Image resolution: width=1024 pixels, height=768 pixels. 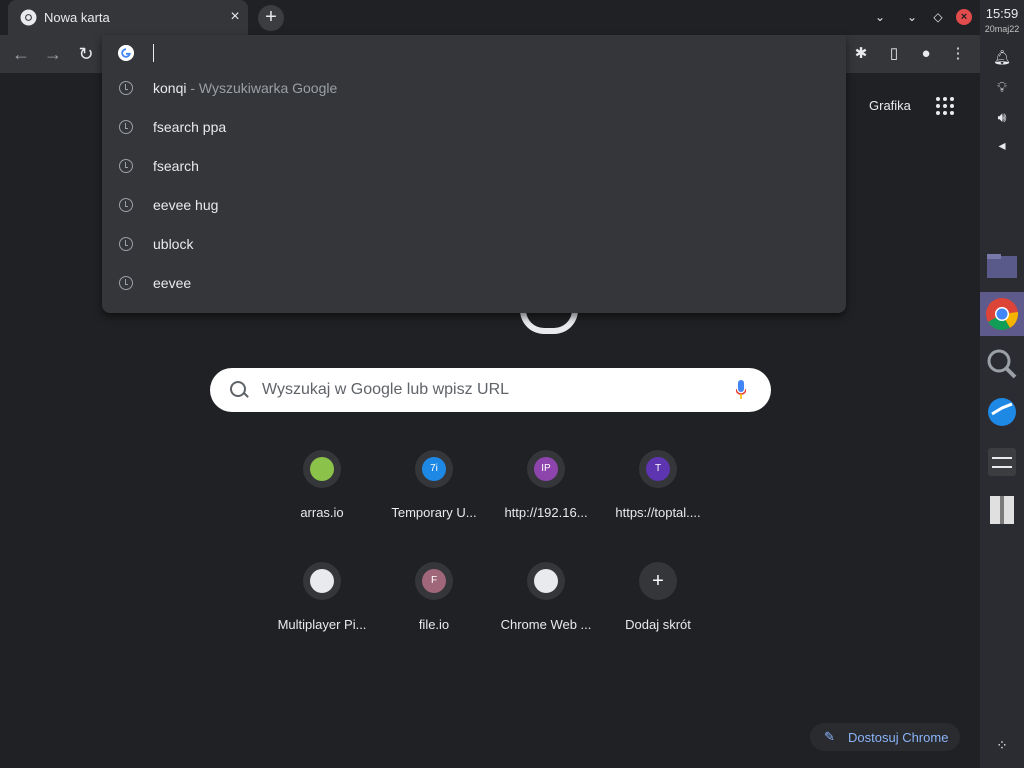 I want to click on images-link: Grafika, so click(x=890, y=105).